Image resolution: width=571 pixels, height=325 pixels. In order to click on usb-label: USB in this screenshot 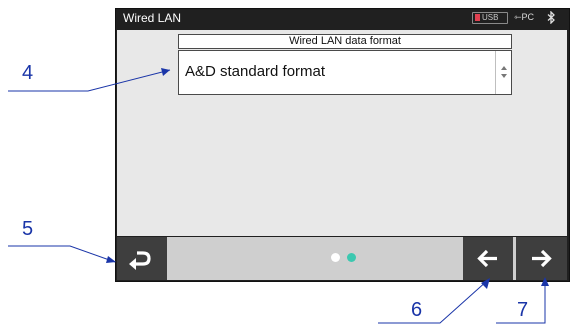, I will do `click(490, 17)`.